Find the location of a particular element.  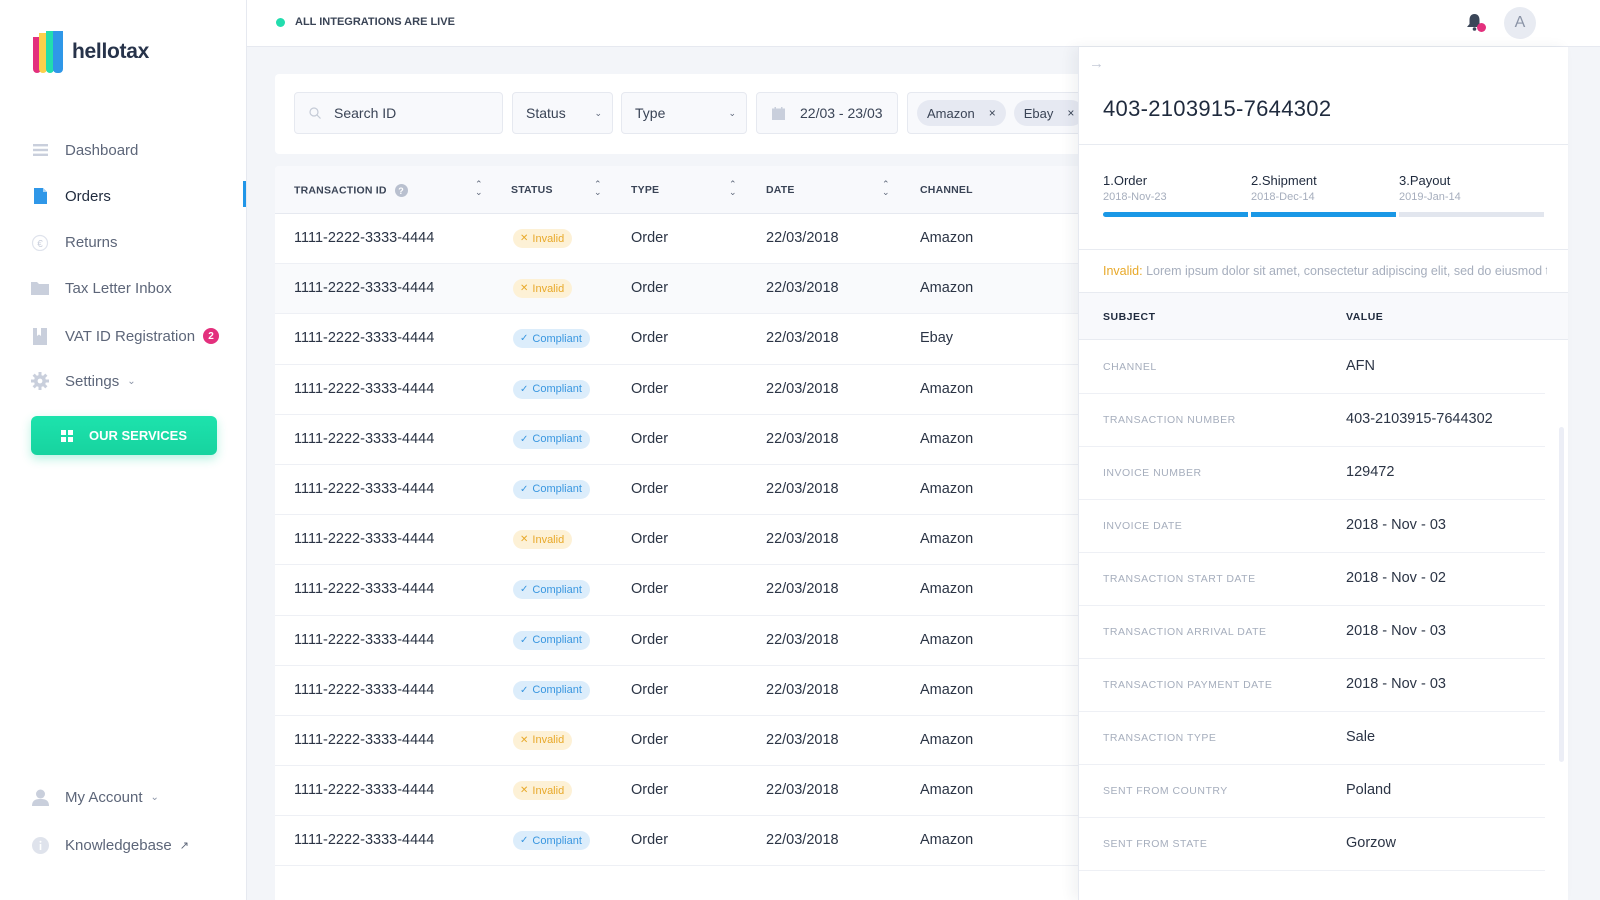

external-link-icon: ↗ is located at coordinates (184, 845).